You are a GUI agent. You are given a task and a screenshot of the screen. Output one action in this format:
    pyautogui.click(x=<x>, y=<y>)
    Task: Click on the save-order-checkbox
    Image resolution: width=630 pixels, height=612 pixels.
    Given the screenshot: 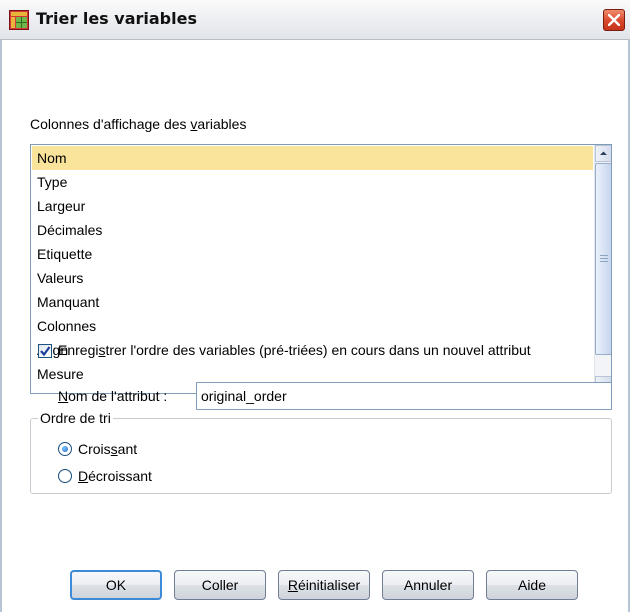 What is the action you would take?
    pyautogui.click(x=45, y=351)
    